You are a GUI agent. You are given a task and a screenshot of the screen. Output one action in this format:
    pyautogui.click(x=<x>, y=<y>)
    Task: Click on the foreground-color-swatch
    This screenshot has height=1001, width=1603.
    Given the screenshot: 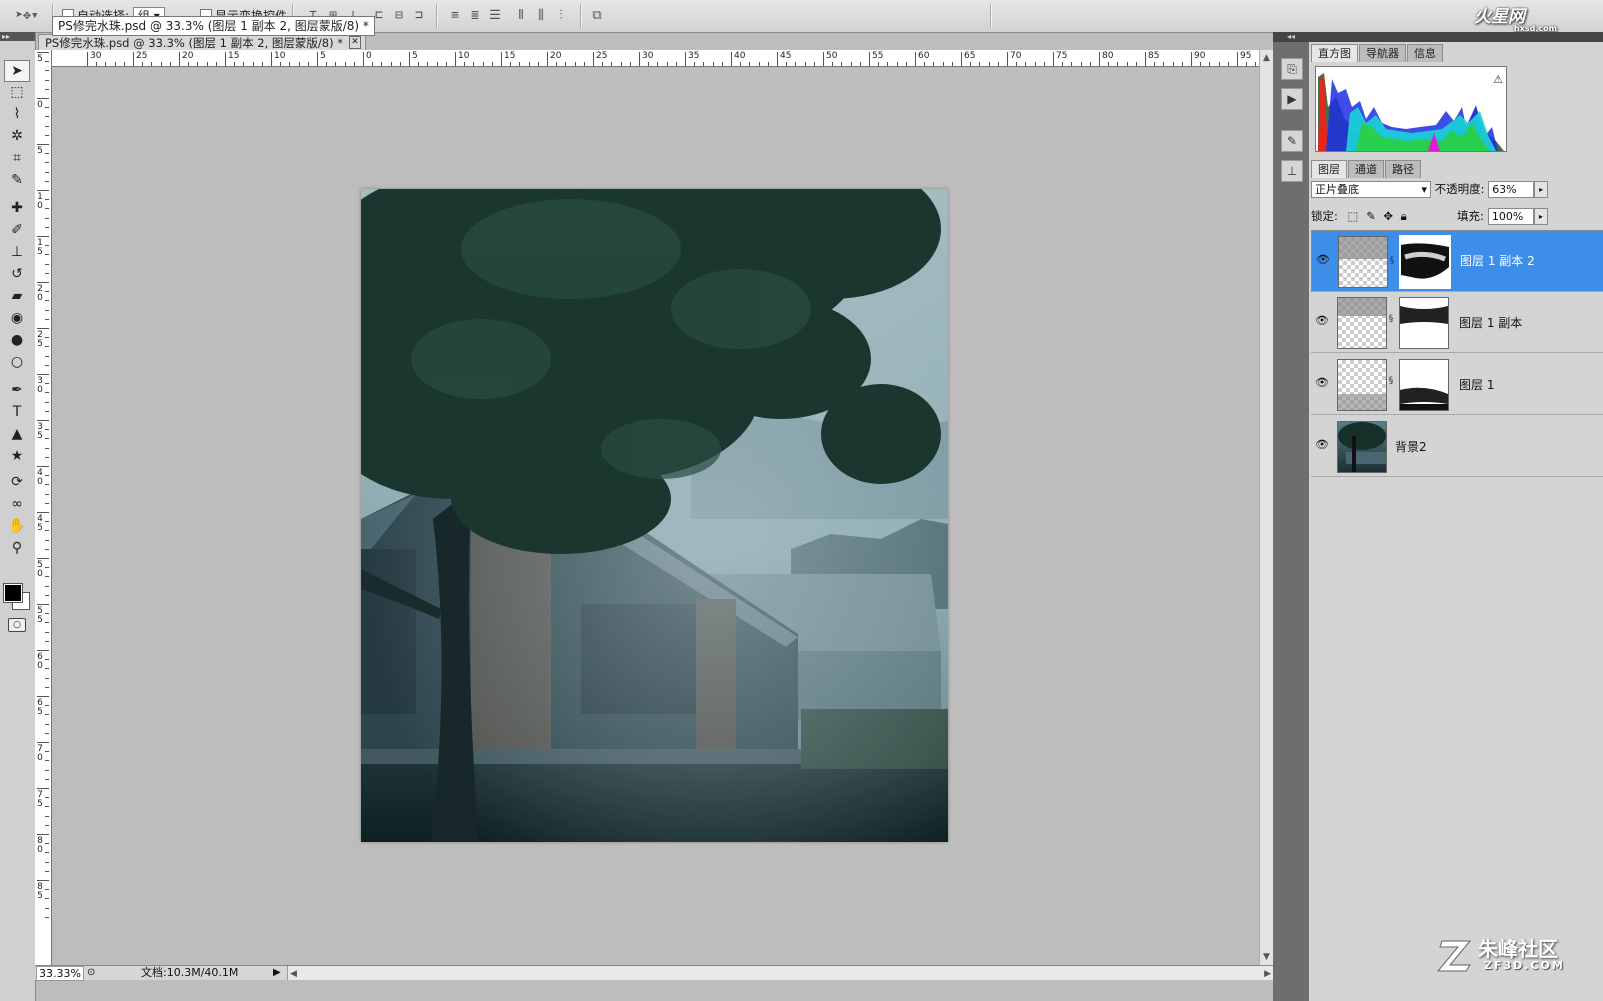 What is the action you would take?
    pyautogui.click(x=13, y=593)
    